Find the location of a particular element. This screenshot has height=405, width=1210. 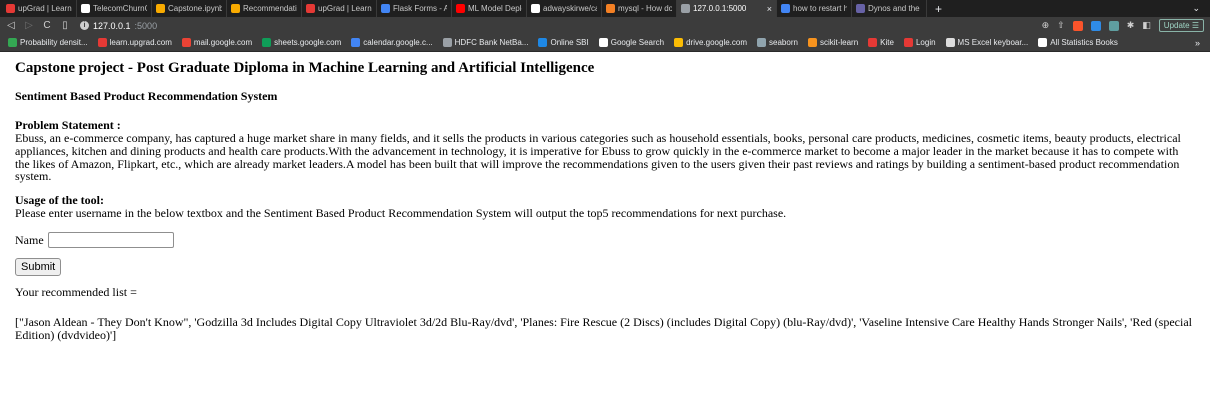

bookmark-item: Google Search is located at coordinates (632, 42).